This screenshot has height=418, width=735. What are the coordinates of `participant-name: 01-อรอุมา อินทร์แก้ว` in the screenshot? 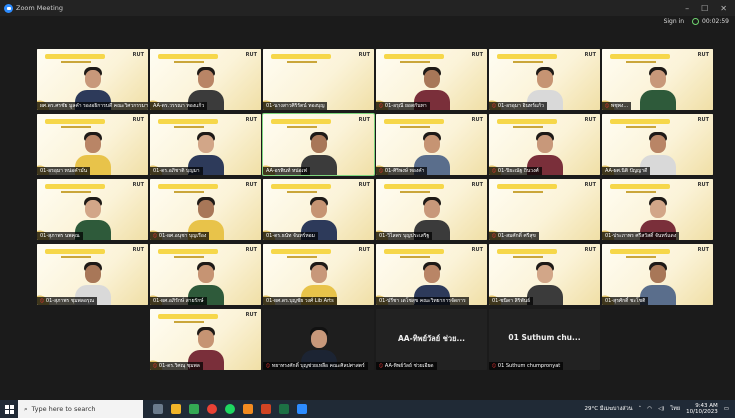 It's located at (520, 106).